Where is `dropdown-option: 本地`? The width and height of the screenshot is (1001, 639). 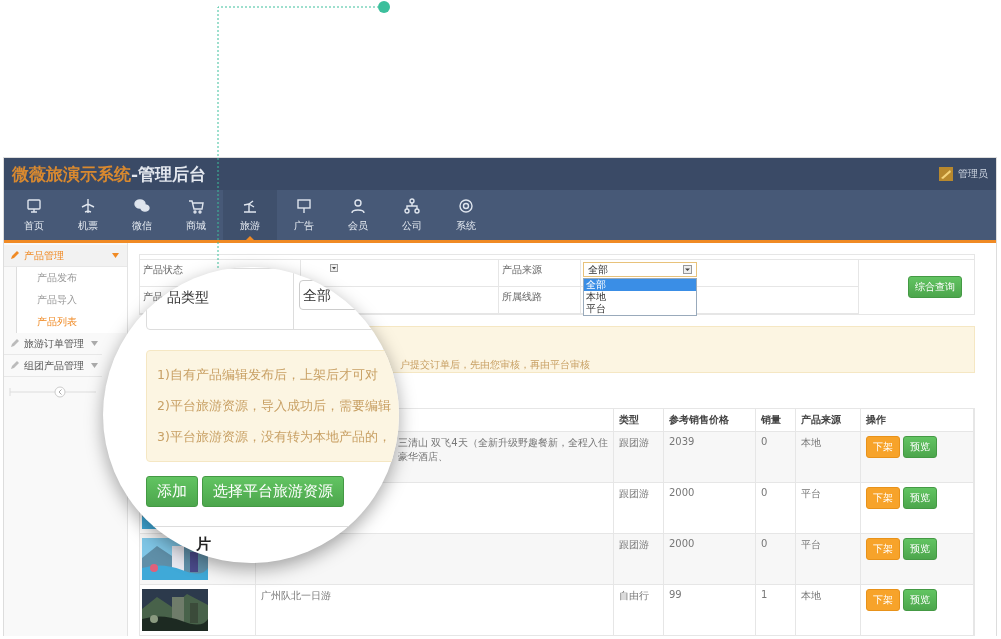 dropdown-option: 本地 is located at coordinates (640, 297).